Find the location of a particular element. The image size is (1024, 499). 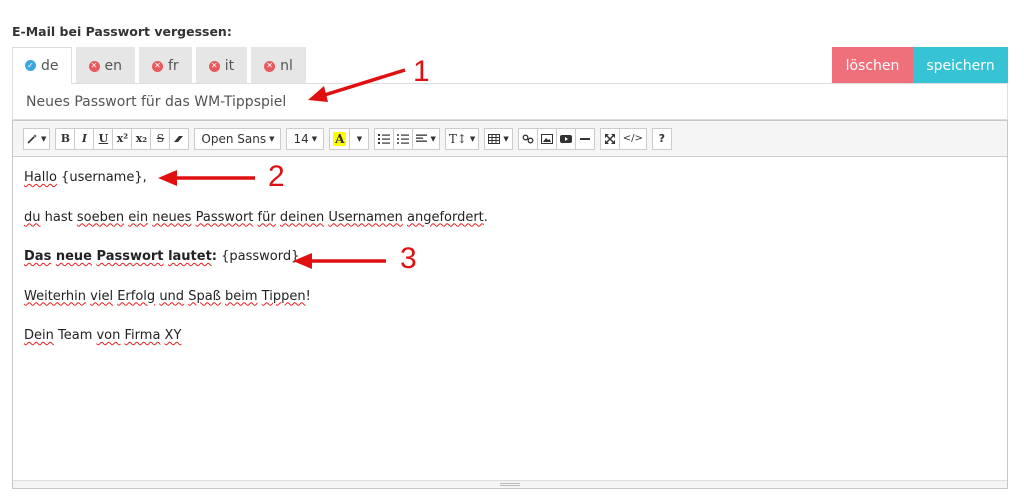

highlight-color-button: A is located at coordinates (340, 138).